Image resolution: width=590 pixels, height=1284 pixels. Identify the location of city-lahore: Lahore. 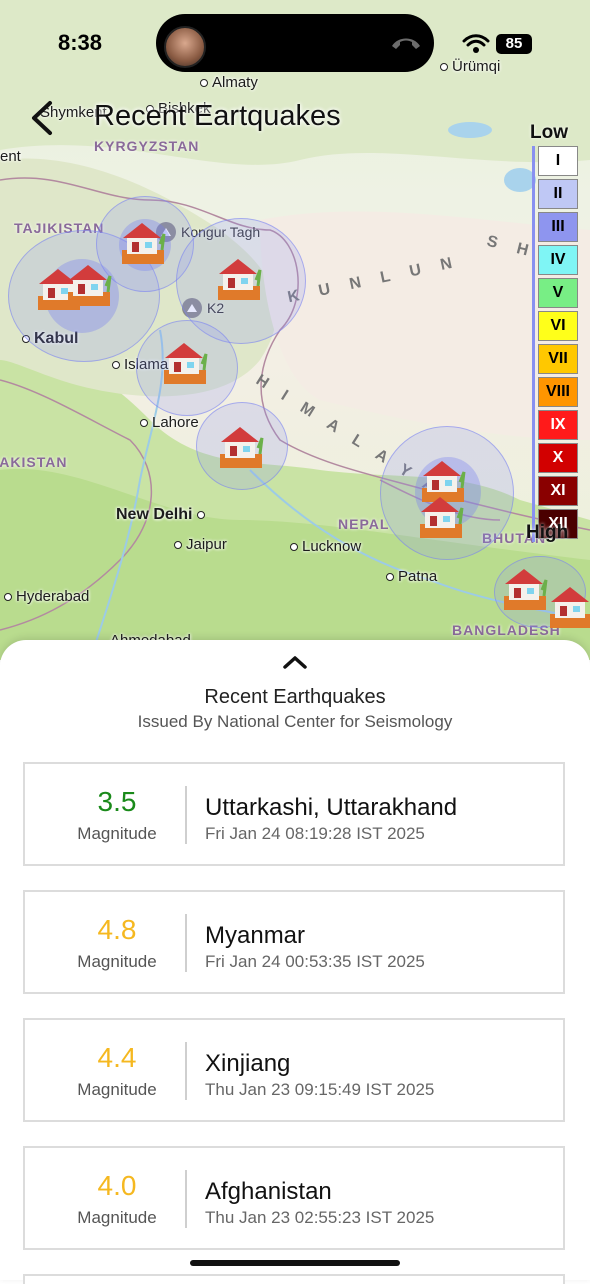
(169, 422).